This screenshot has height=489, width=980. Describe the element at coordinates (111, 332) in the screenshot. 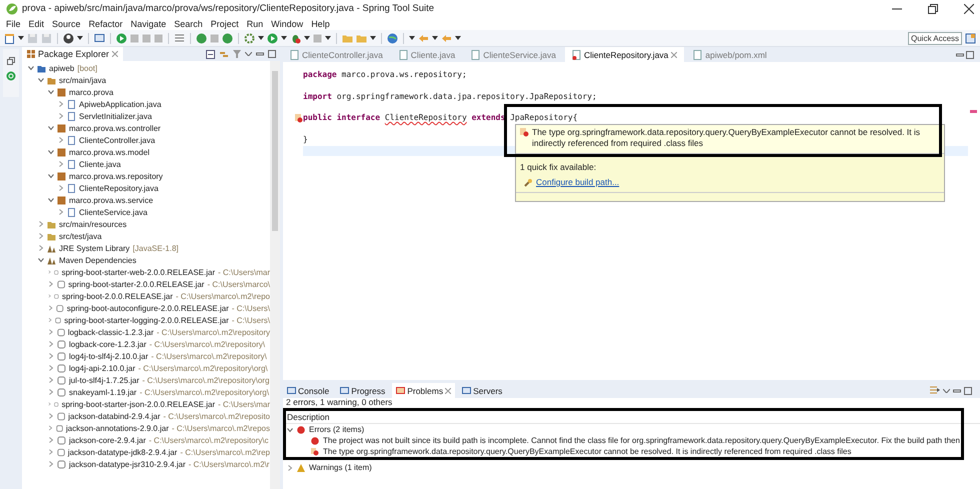

I see `tree-item: logback-classic-1.2.3.jar` at that location.